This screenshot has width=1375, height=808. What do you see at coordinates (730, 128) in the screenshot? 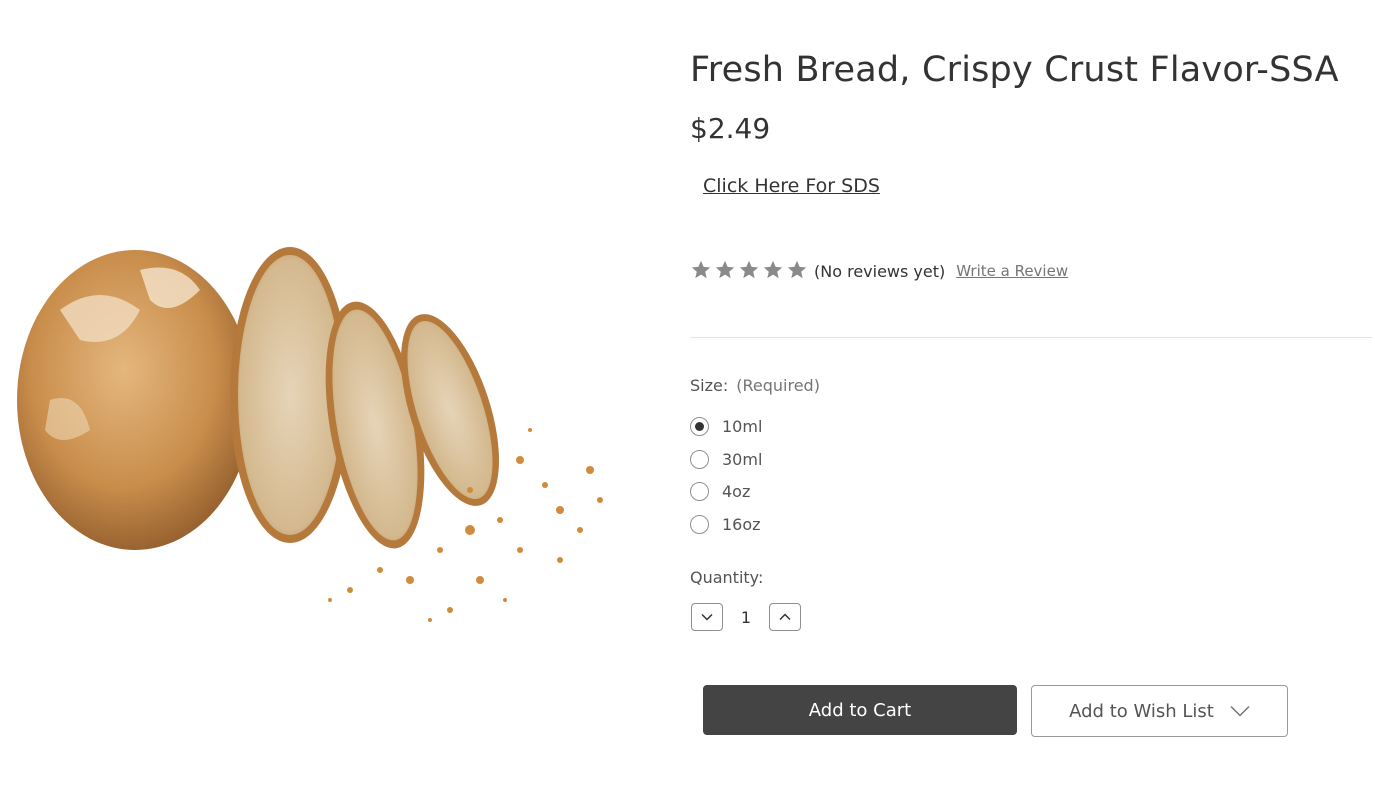
I see `product-price: $2.49` at bounding box center [730, 128].